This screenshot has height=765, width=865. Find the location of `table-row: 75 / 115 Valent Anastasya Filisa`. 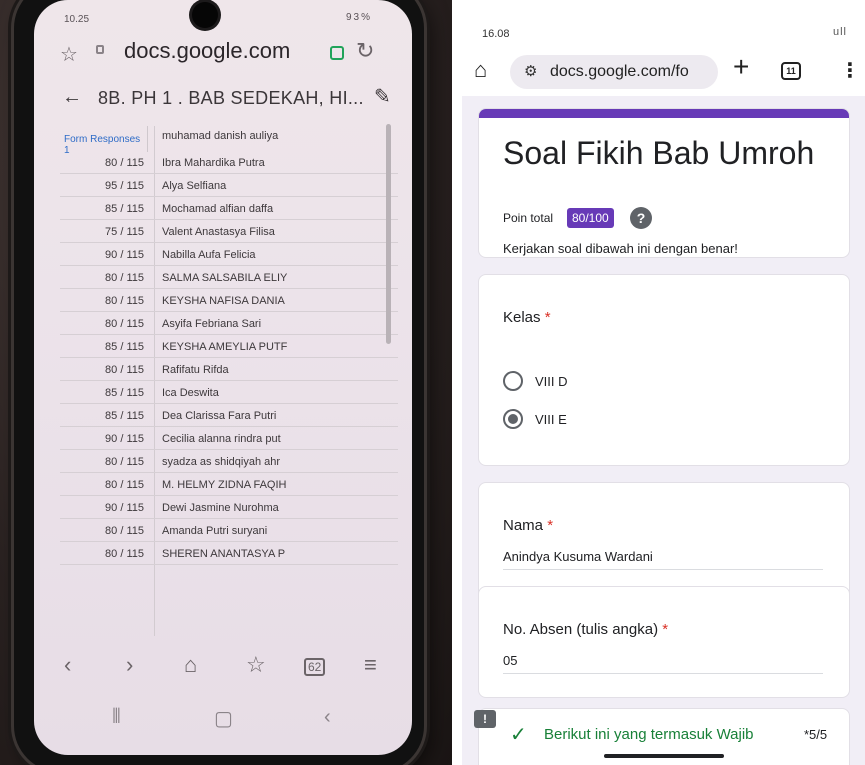

table-row: 75 / 115 Valent Anastasya Filisa is located at coordinates (229, 232).